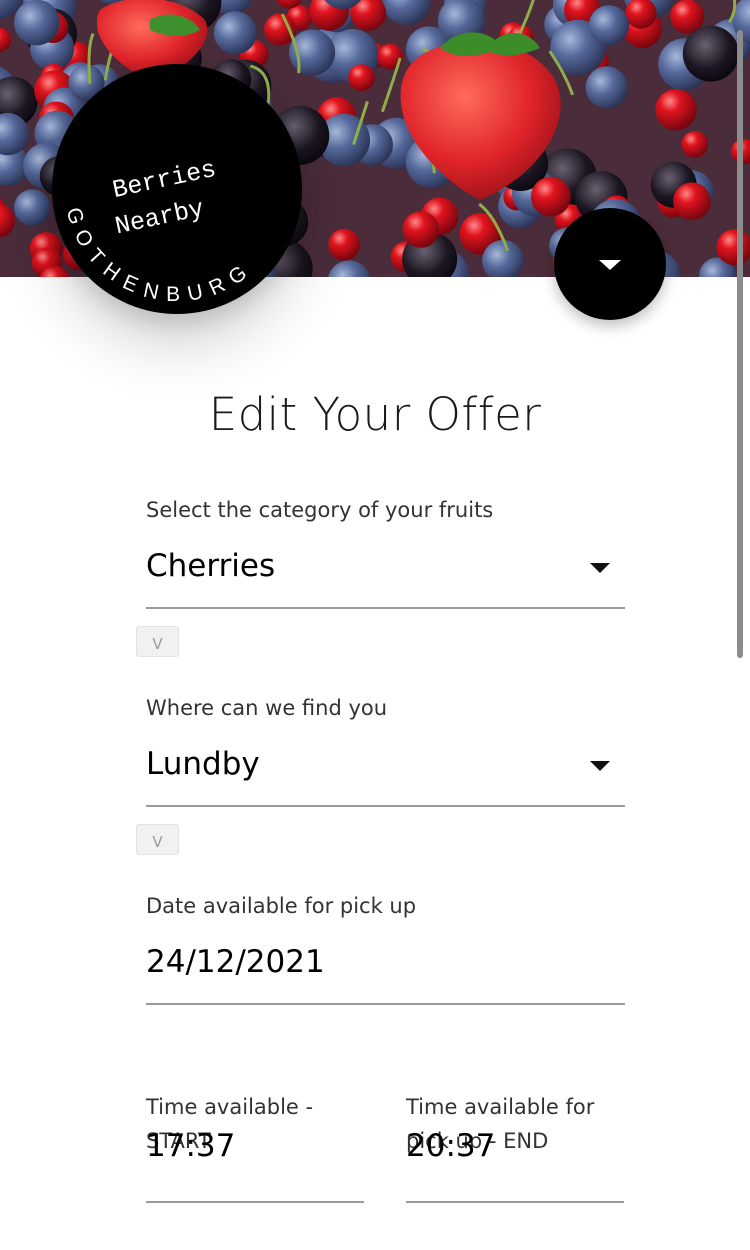 The image size is (750, 1250). I want to click on location-select: Where can we find you Lundby, so click(385, 752).